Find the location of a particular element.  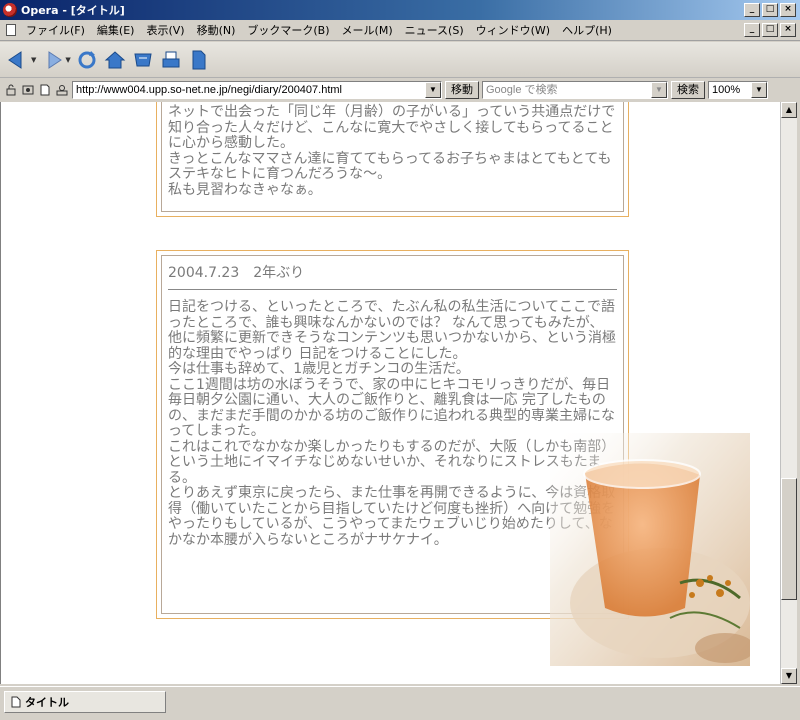

zoom-select: 100% ▼ is located at coordinates (738, 90).